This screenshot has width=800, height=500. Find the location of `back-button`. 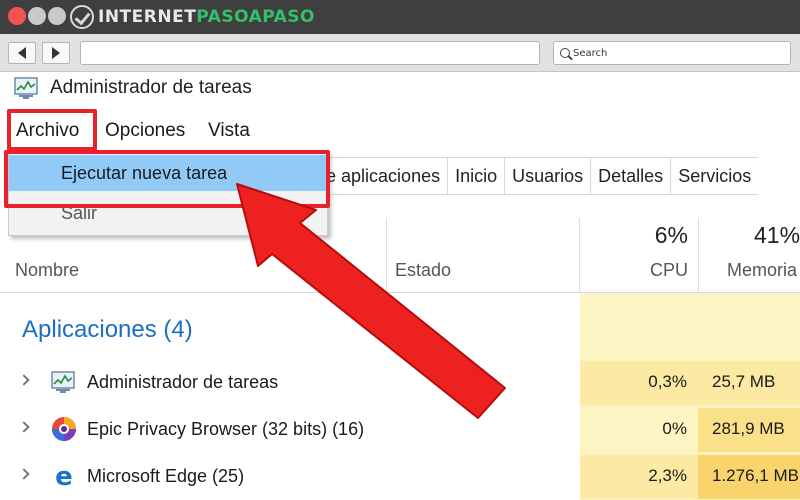

back-button is located at coordinates (22, 53).